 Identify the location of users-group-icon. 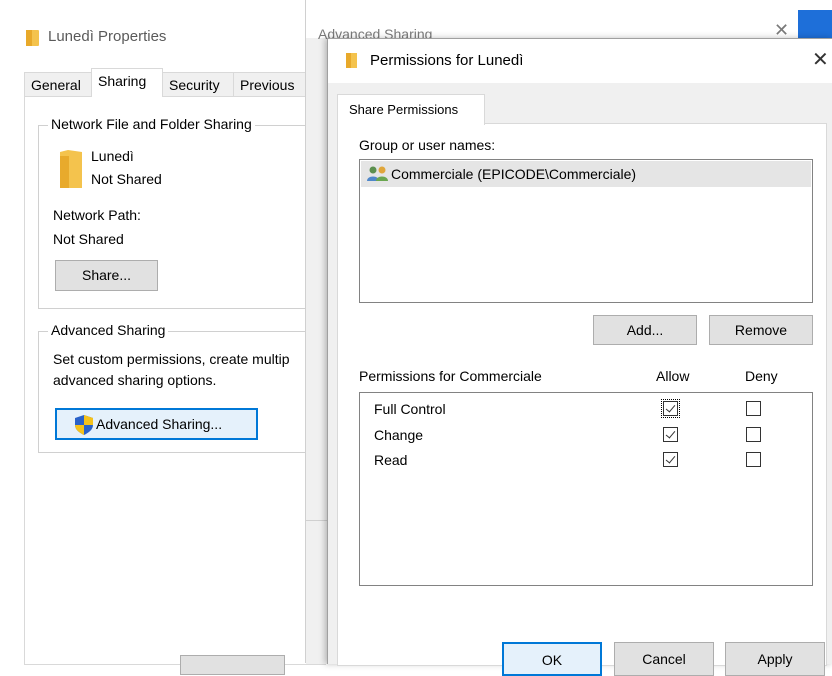
(378, 175).